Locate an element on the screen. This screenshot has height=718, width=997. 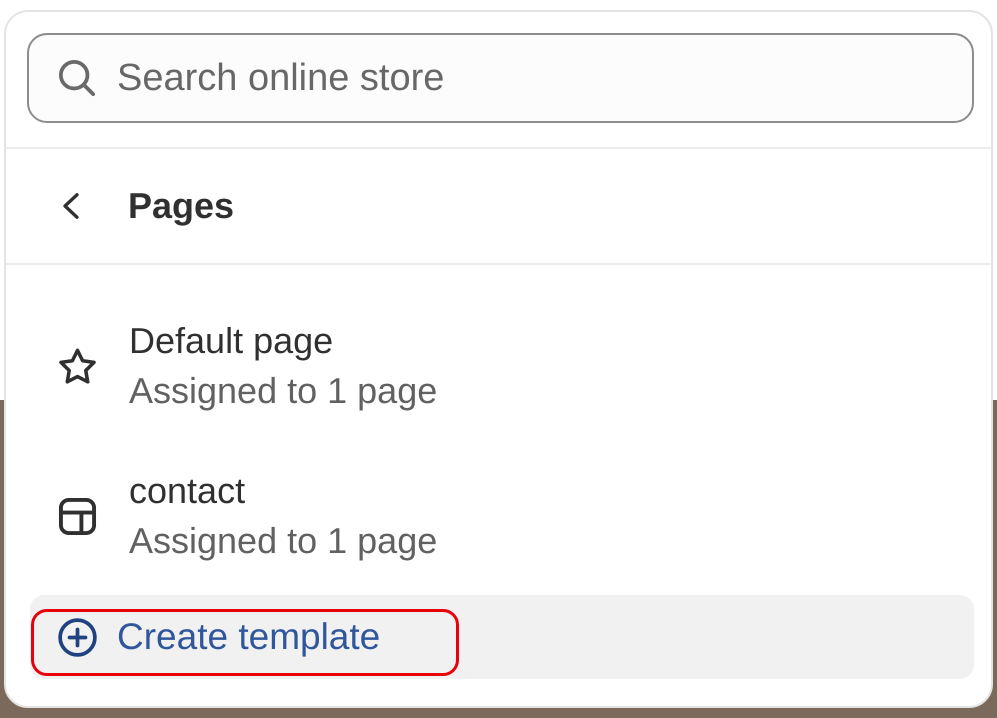
template-name: contact is located at coordinates (283, 491).